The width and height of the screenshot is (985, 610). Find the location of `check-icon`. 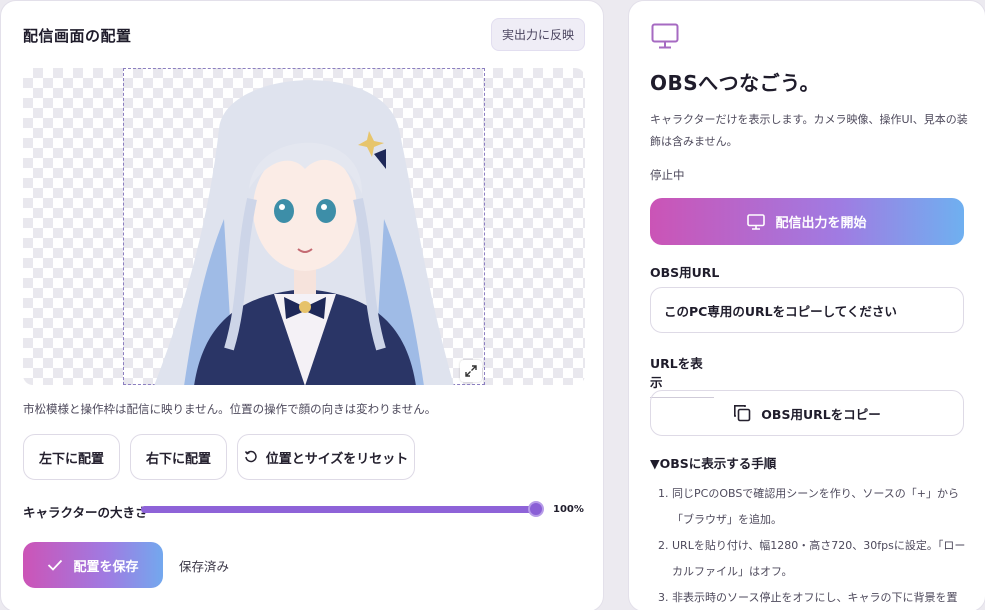

check-icon is located at coordinates (55, 565).